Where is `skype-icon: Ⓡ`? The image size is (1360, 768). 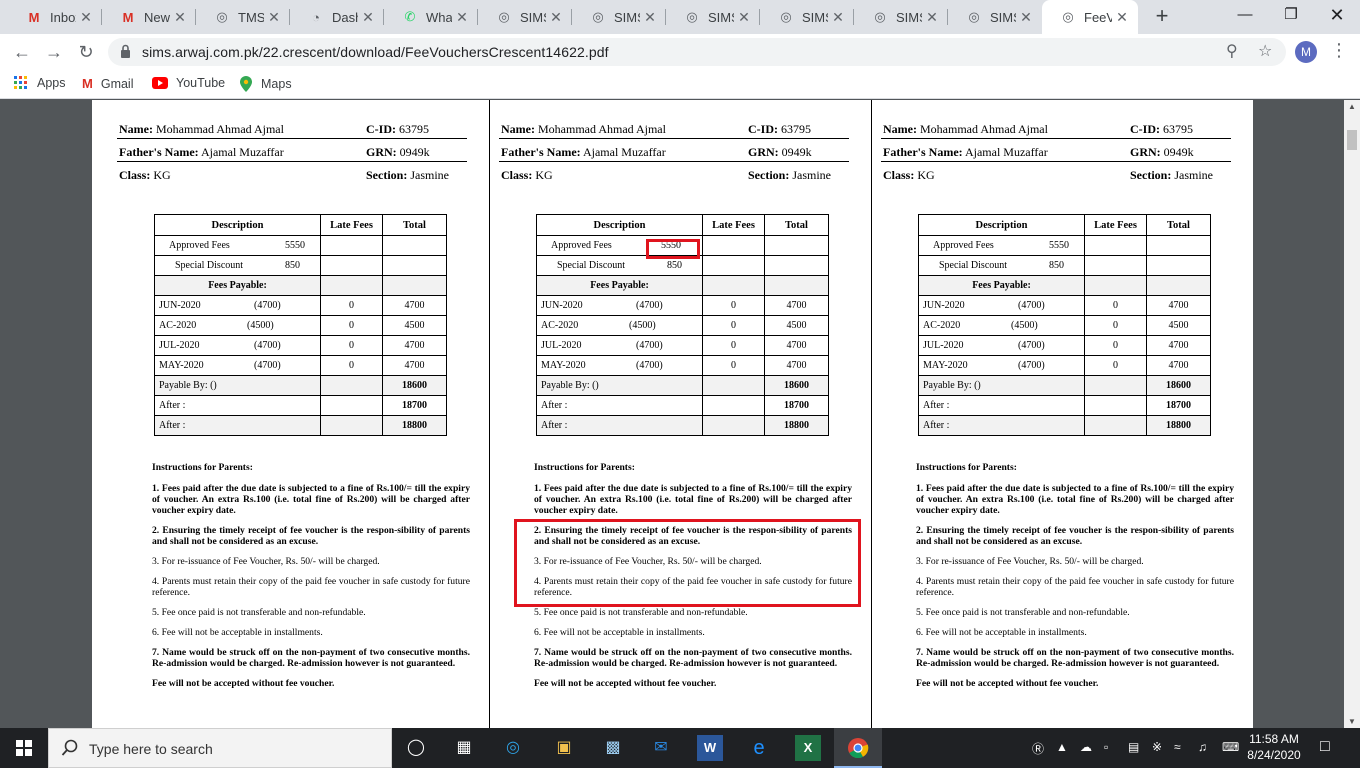
skype-icon: Ⓡ is located at coordinates (1038, 748).